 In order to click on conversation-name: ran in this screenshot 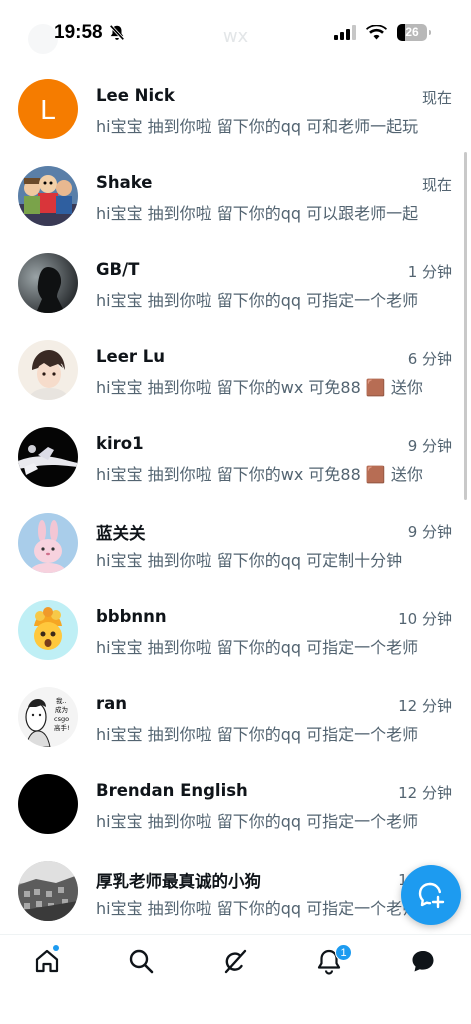, I will do `click(112, 704)`.